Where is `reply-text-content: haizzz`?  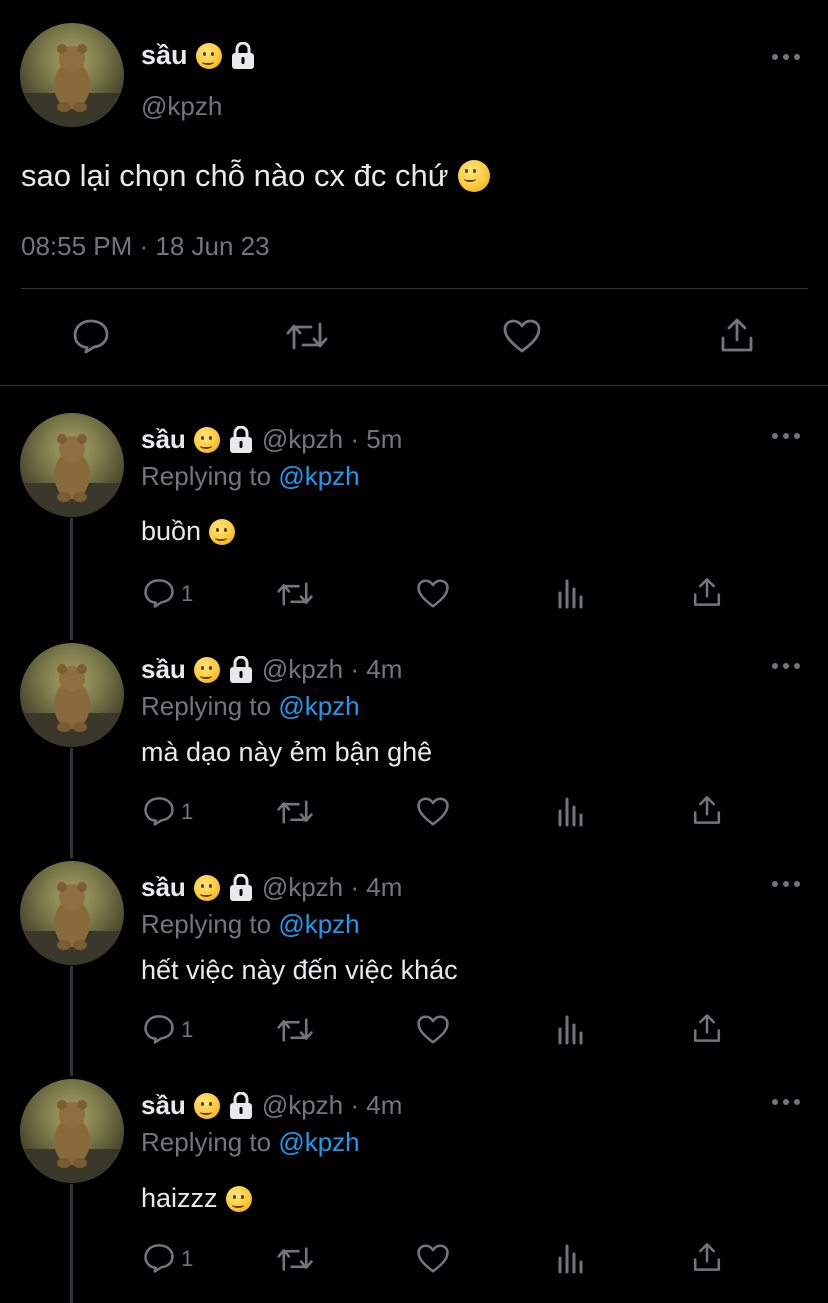 reply-text-content: haizzz is located at coordinates (179, 1198).